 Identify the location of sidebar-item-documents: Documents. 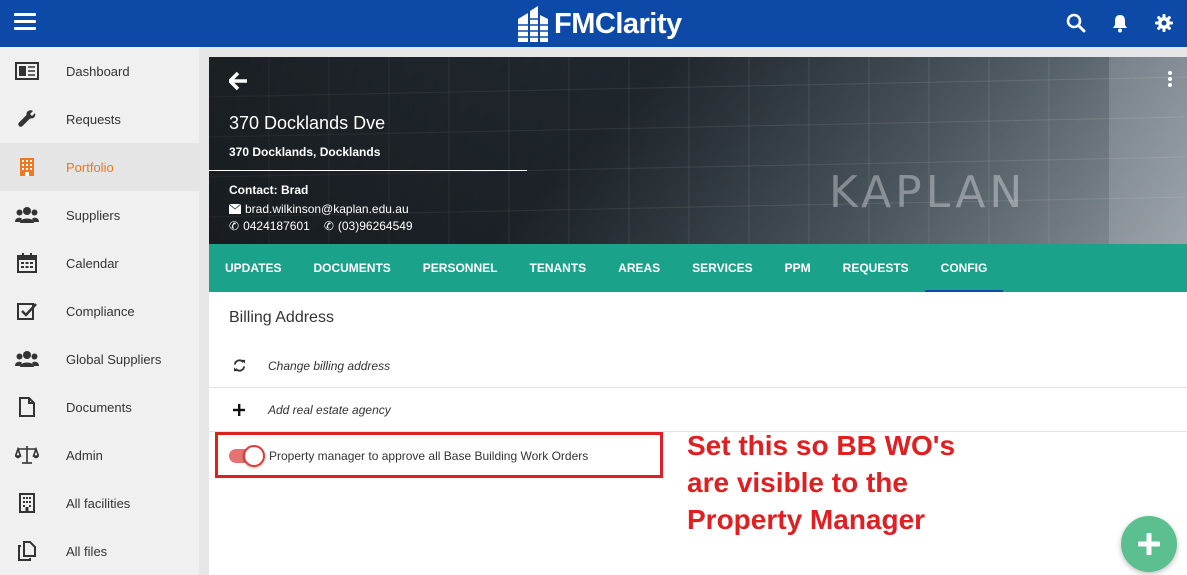
(99, 407).